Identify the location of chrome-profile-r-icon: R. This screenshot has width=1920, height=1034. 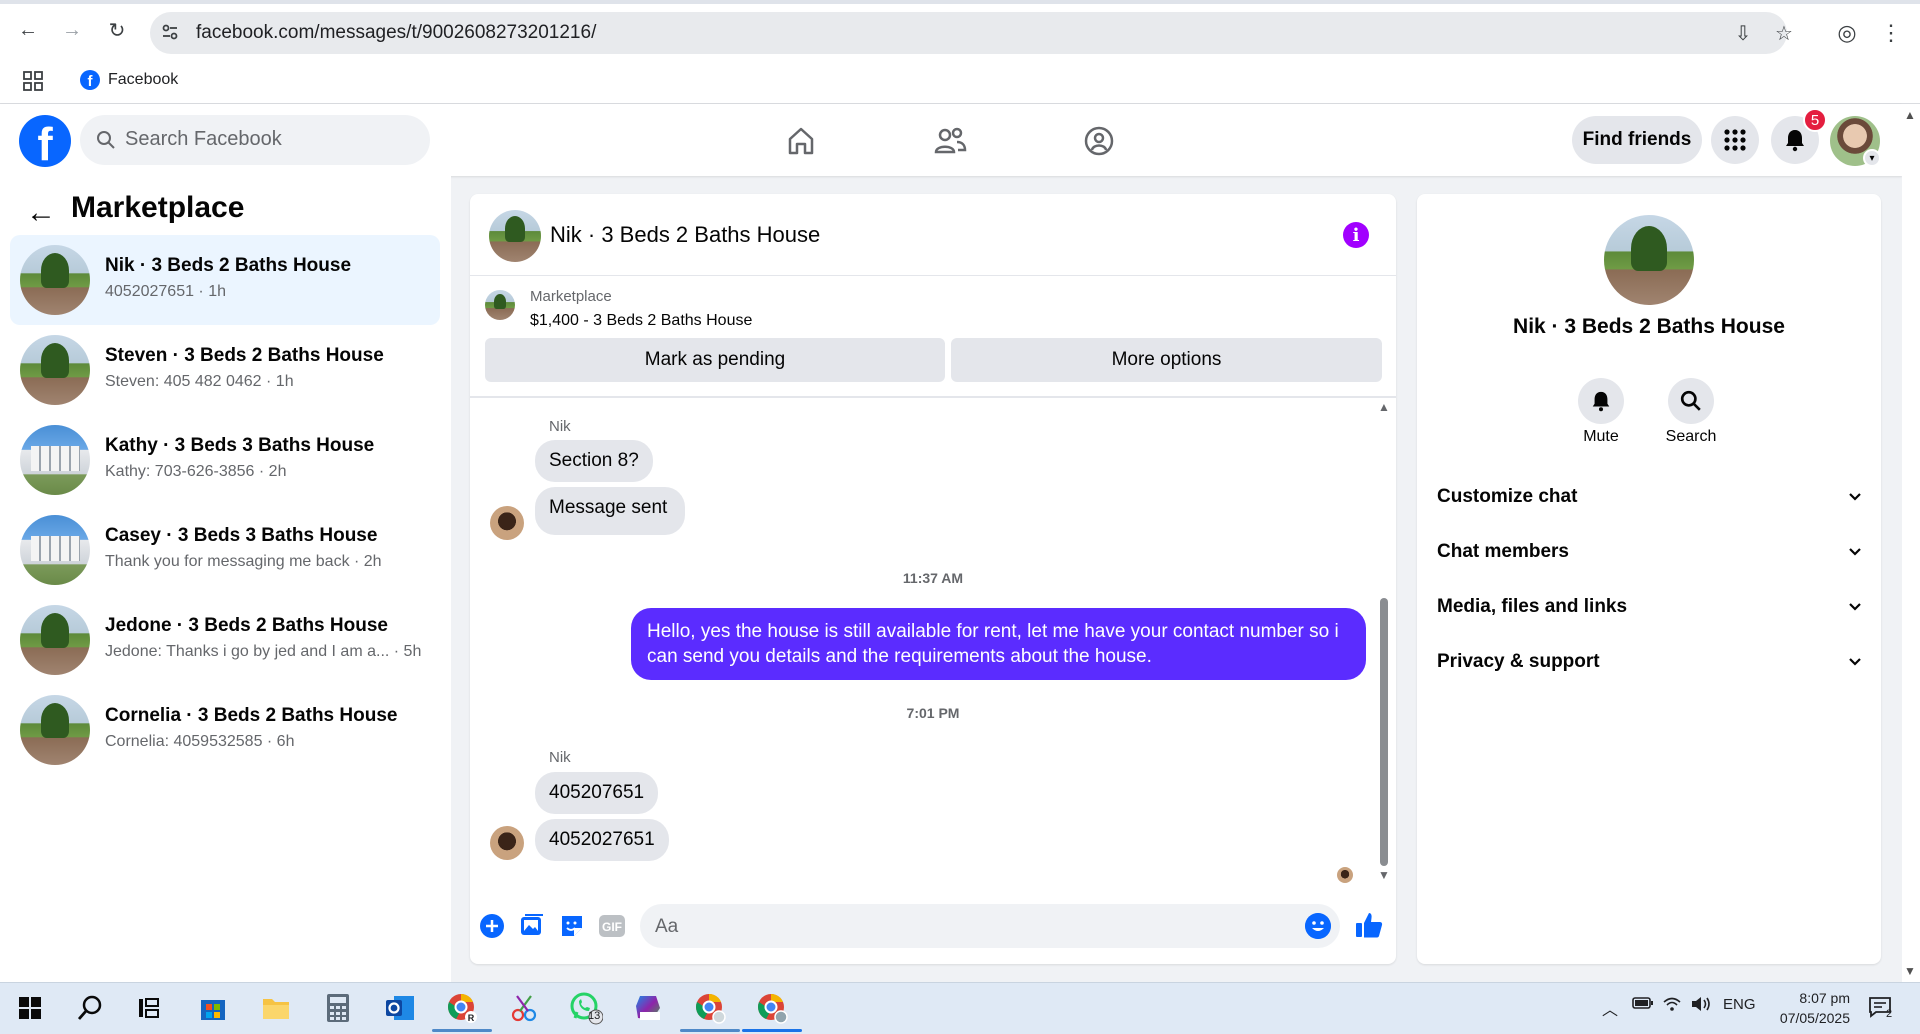
(462, 1008).